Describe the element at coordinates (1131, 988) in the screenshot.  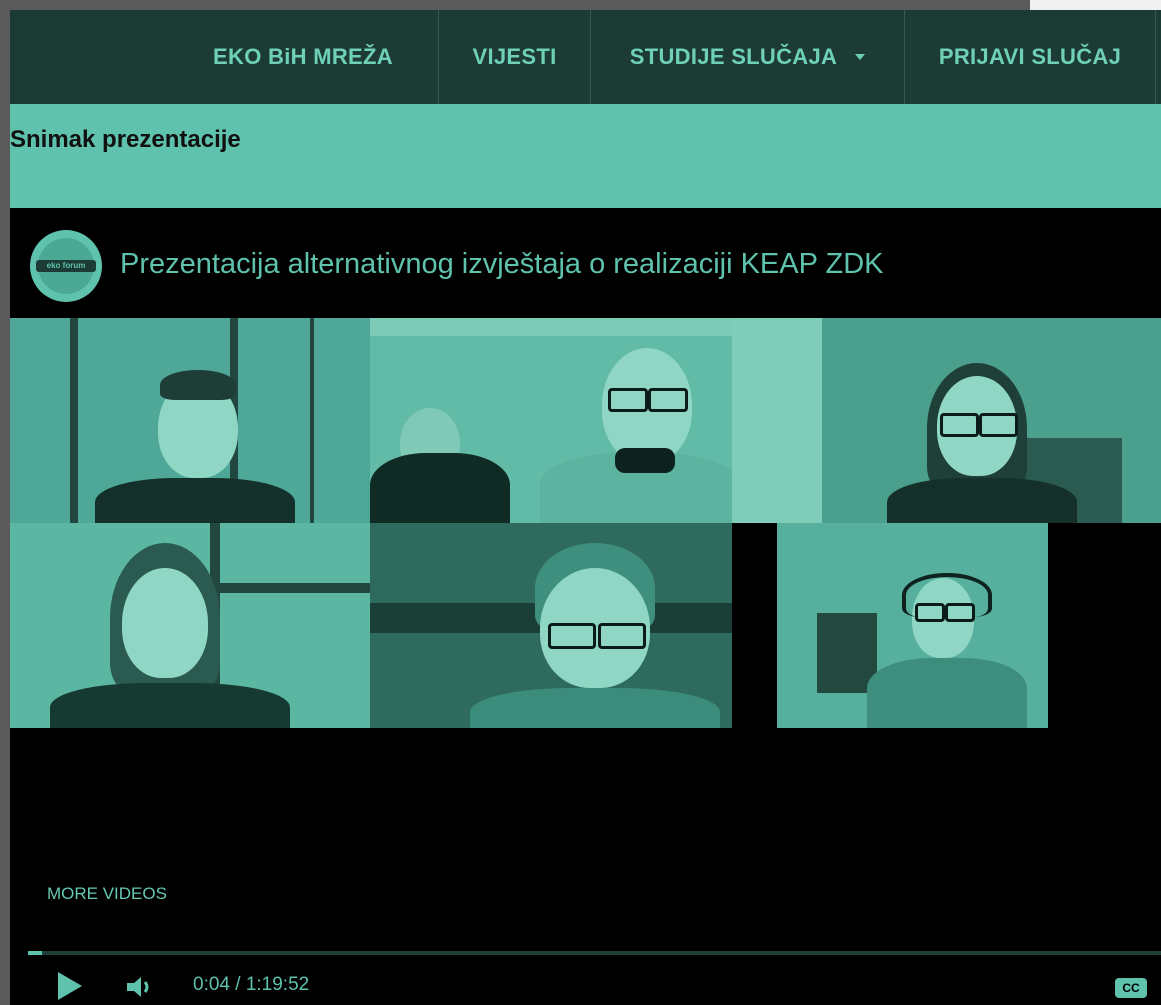
I see `closed-captions-icon: CC` at that location.